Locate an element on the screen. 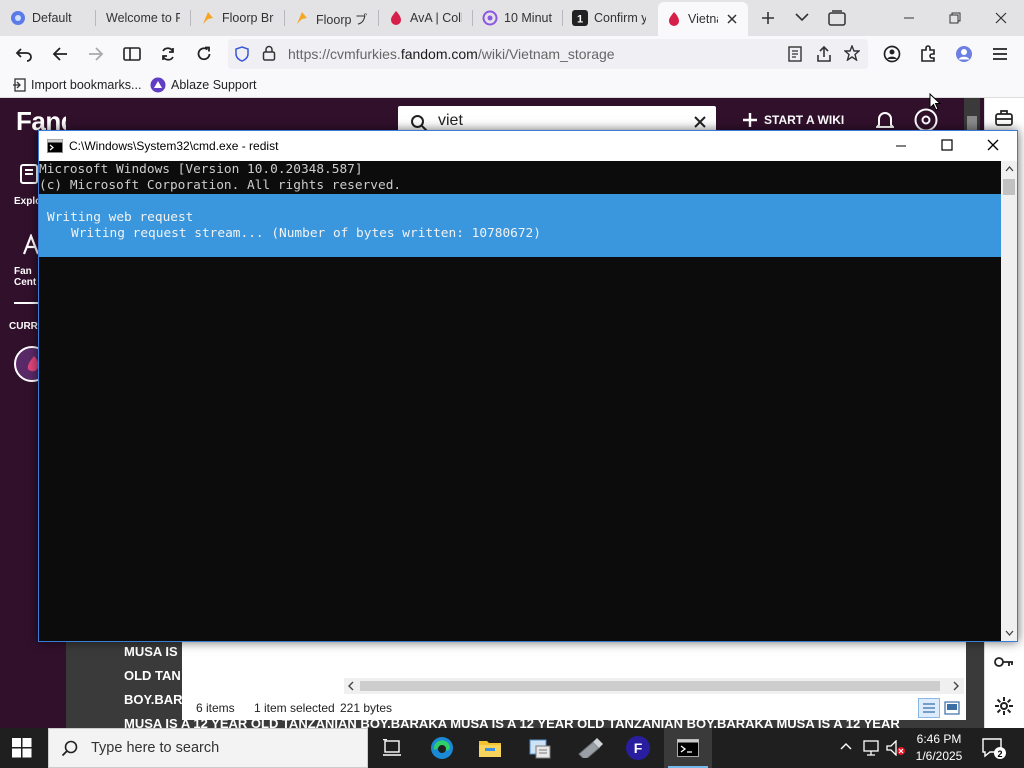  bookmarks-toolbar: Import bookmarks... Ablaze Support is located at coordinates (512, 85).